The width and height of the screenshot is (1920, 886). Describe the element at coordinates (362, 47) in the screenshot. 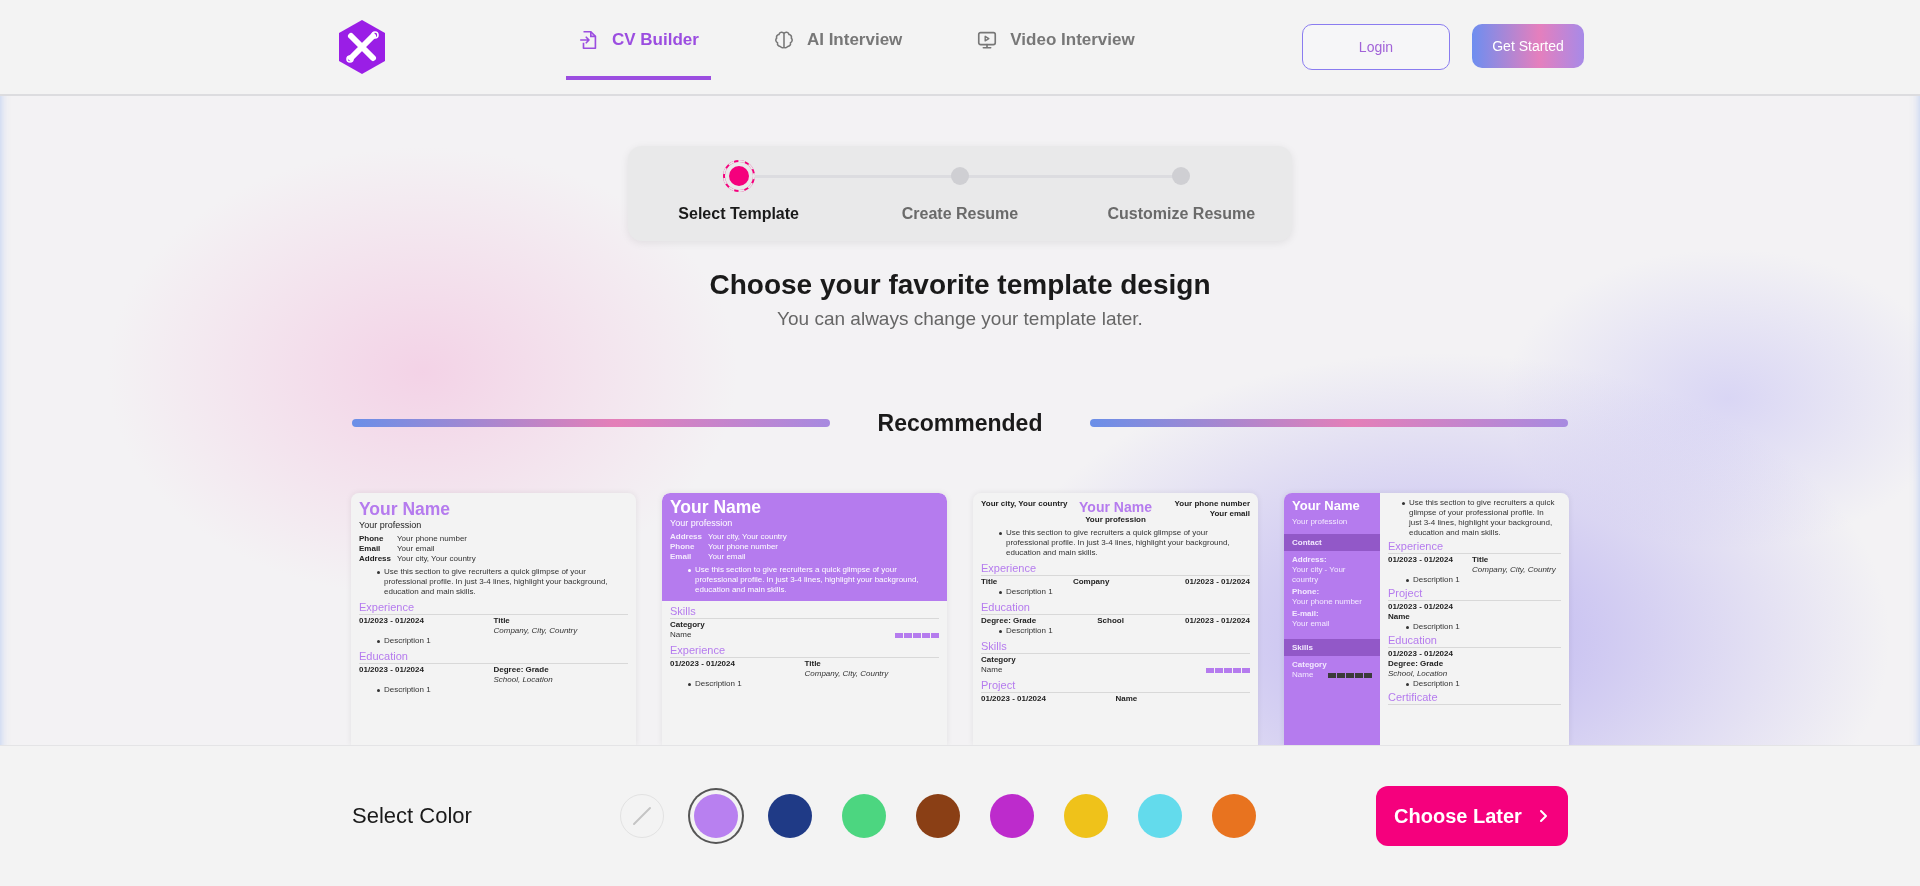

I see `logo-icon` at that location.